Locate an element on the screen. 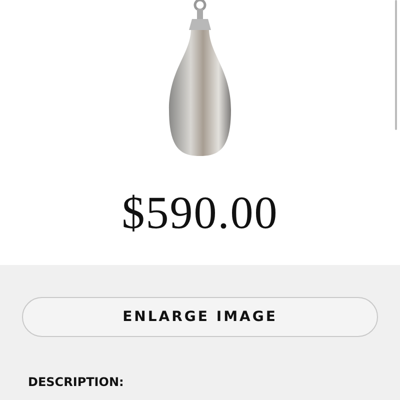 The width and height of the screenshot is (400, 400). description-heading: DESCRIPTION: is located at coordinates (76, 382).